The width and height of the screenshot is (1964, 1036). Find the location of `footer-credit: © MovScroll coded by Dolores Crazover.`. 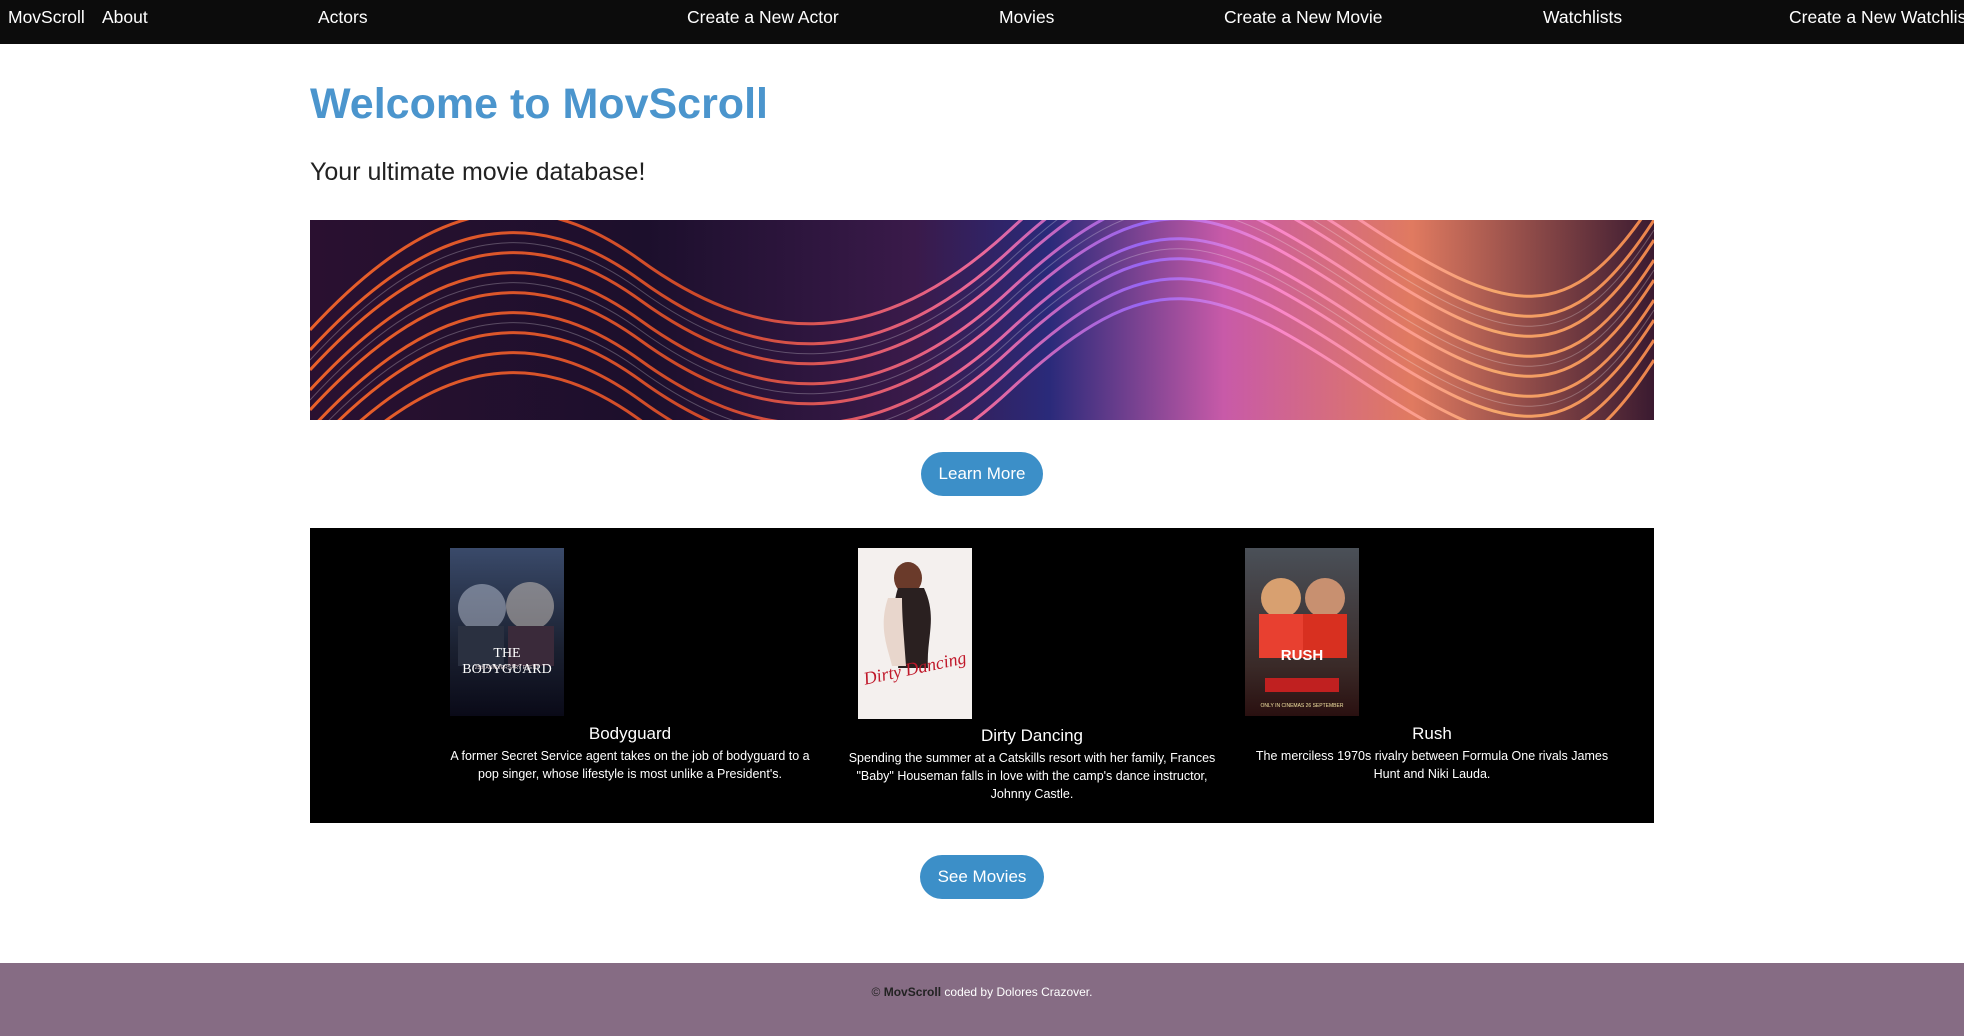

footer-credit: © MovScroll coded by Dolores Crazover. is located at coordinates (982, 992).